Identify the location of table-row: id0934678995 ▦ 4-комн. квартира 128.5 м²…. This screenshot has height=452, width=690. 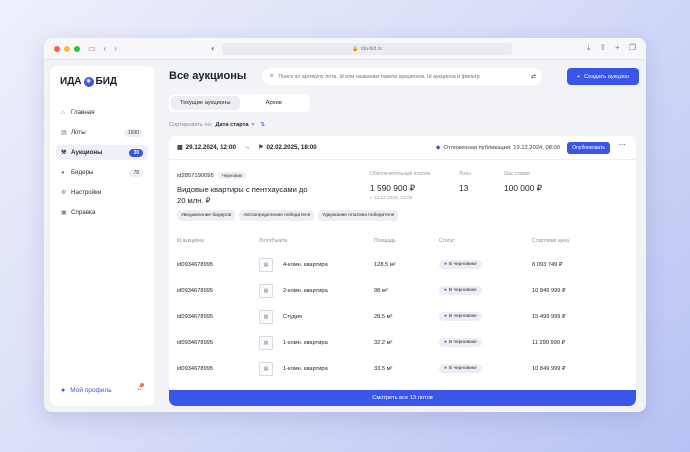
(402, 267).